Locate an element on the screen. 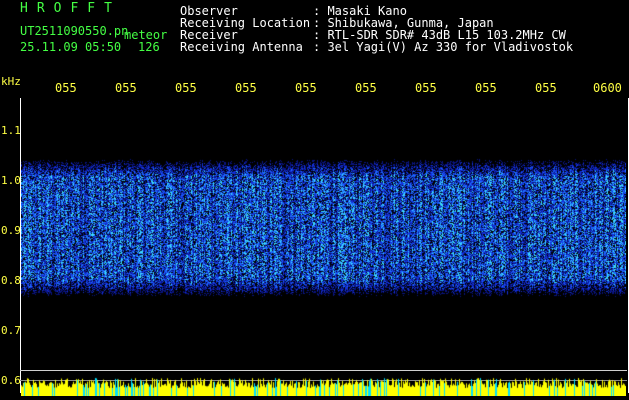  y-tick: 0.8 is located at coordinates (11, 280).